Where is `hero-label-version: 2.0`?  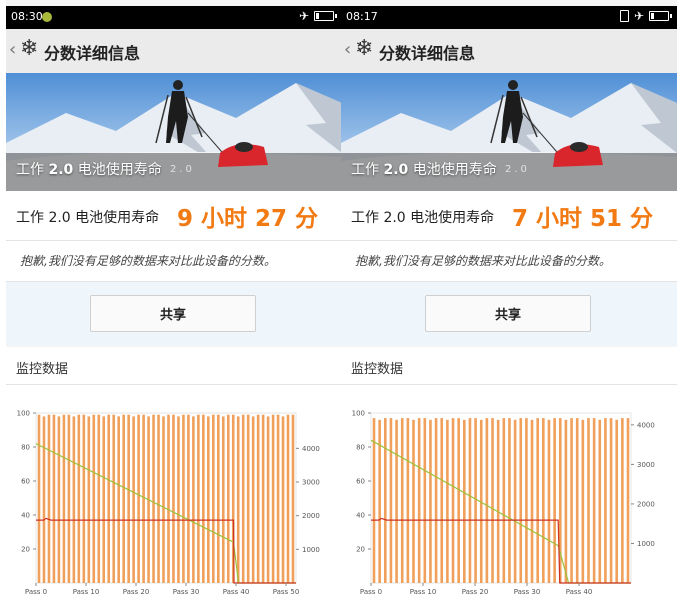 hero-label-version: 2.0 is located at coordinates (61, 170).